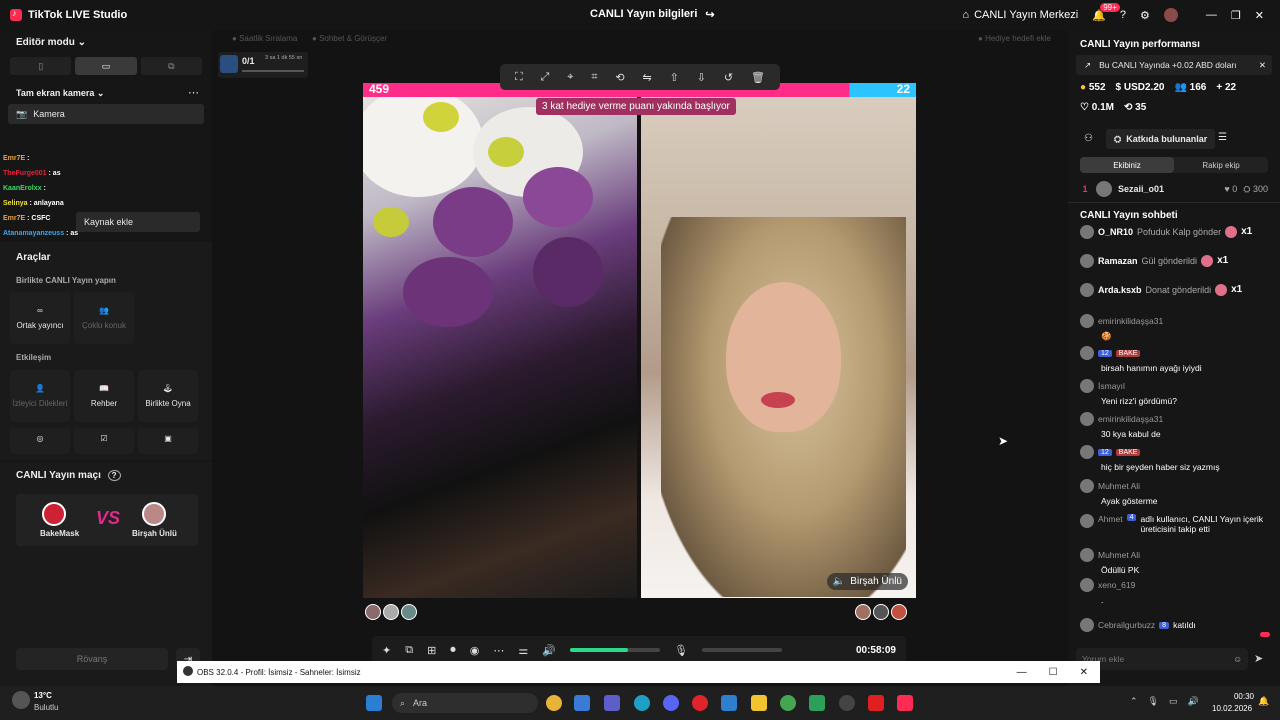 The height and width of the screenshot is (720, 1280). I want to click on add-source-button: Kaynak ekle, so click(138, 222).